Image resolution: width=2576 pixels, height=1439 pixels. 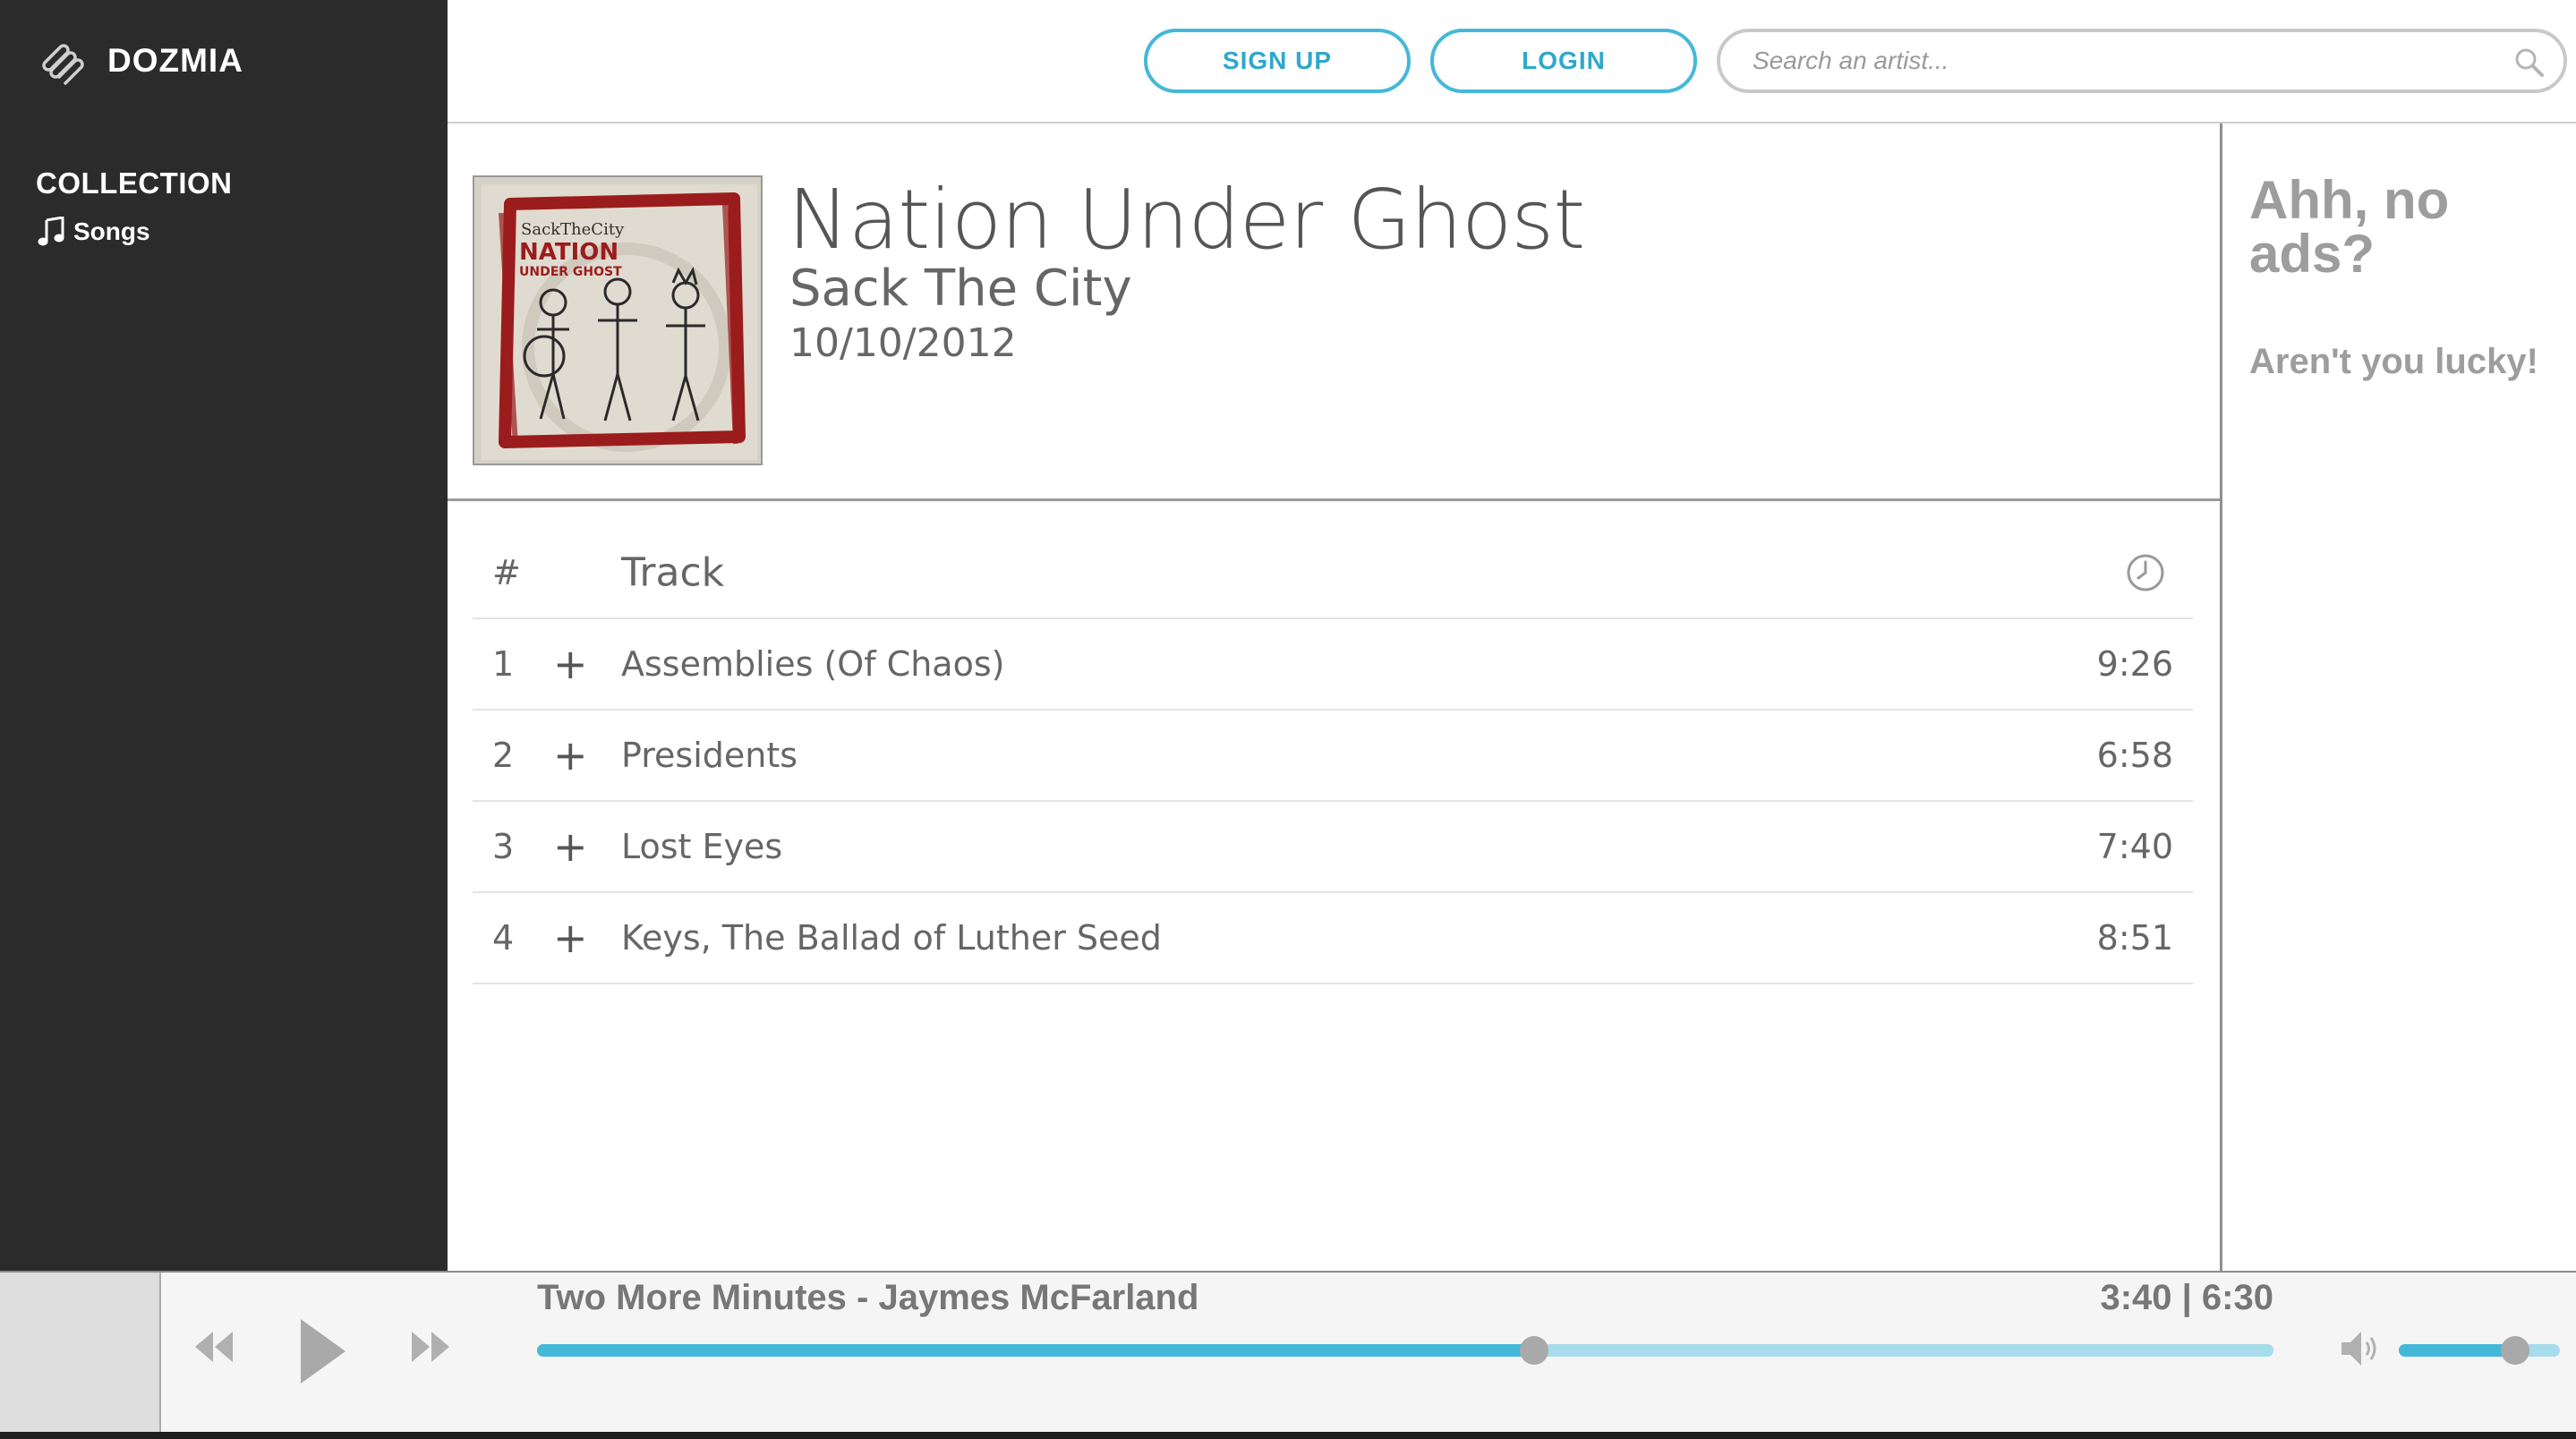 I want to click on login-button: LOGIN, so click(x=1563, y=61).